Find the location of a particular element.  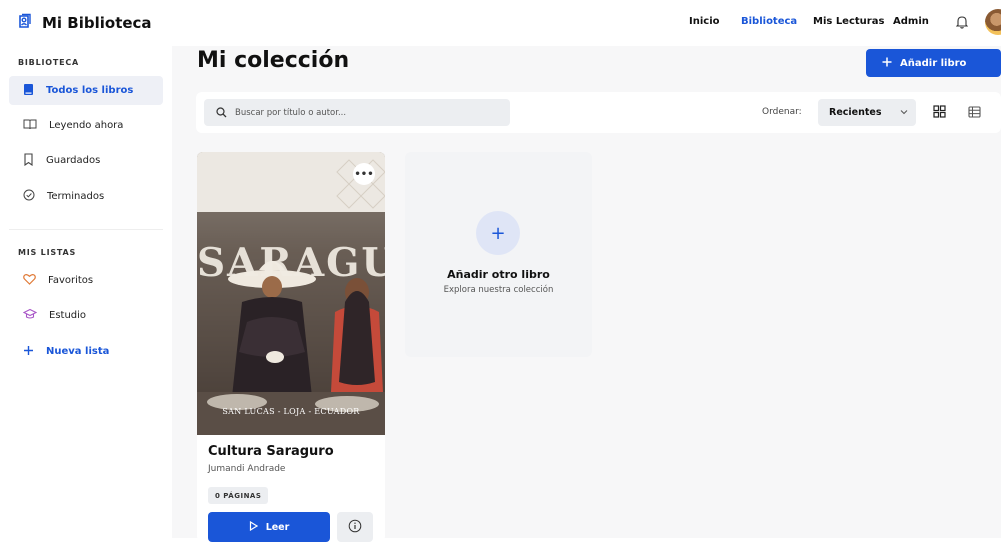

add-book-button: Añadir libro is located at coordinates (933, 63).